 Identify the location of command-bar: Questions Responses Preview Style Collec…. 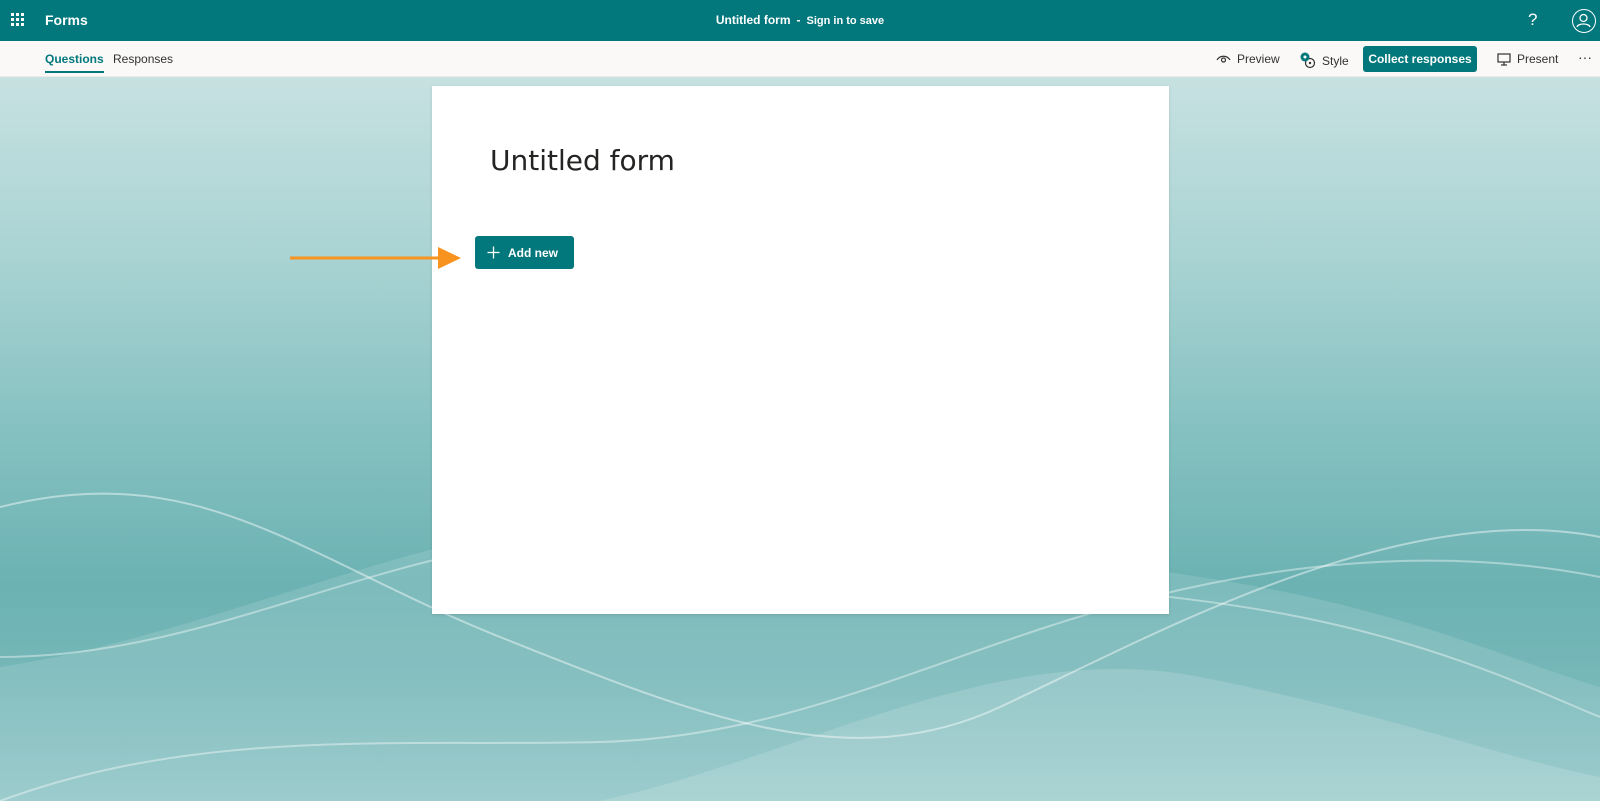
(800, 59).